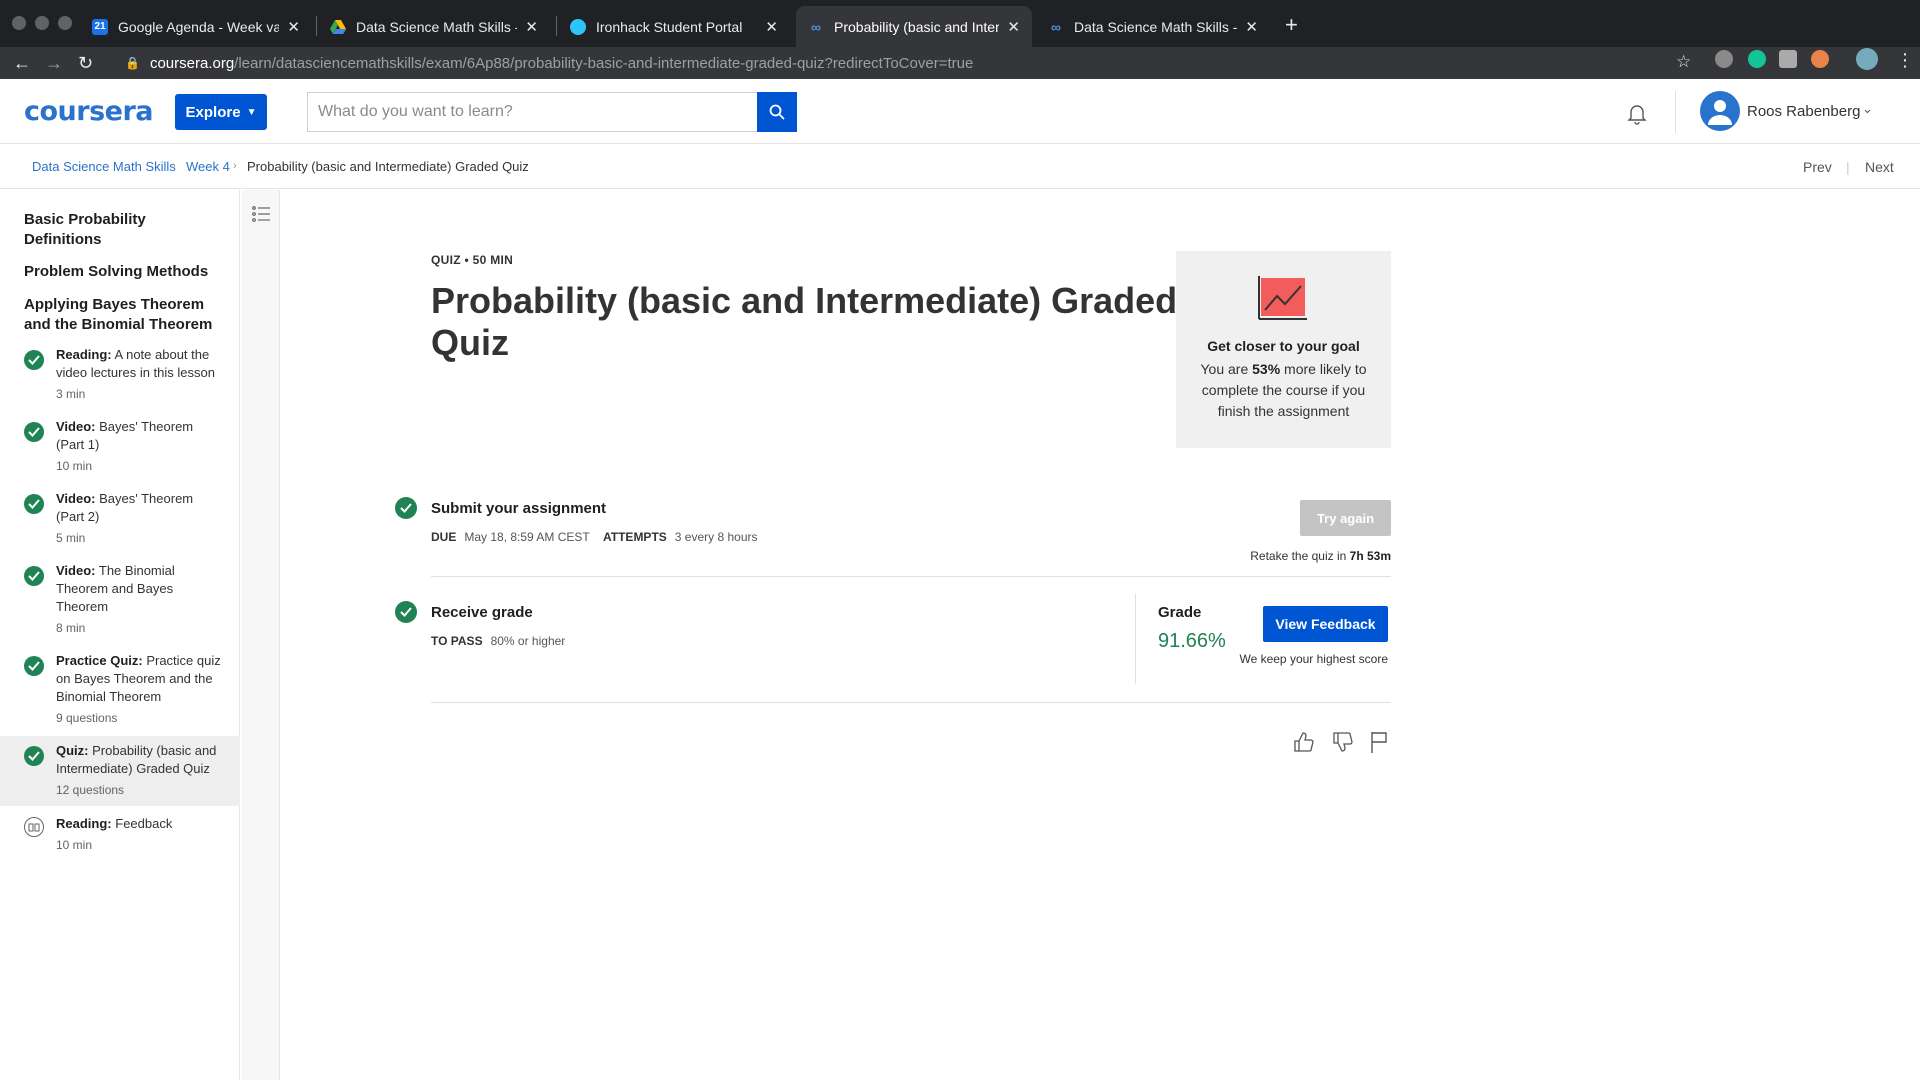 Image resolution: width=1920 pixels, height=1080 pixels. What do you see at coordinates (482, 612) in the screenshot?
I see `receive-grade-title: Receive grade` at bounding box center [482, 612].